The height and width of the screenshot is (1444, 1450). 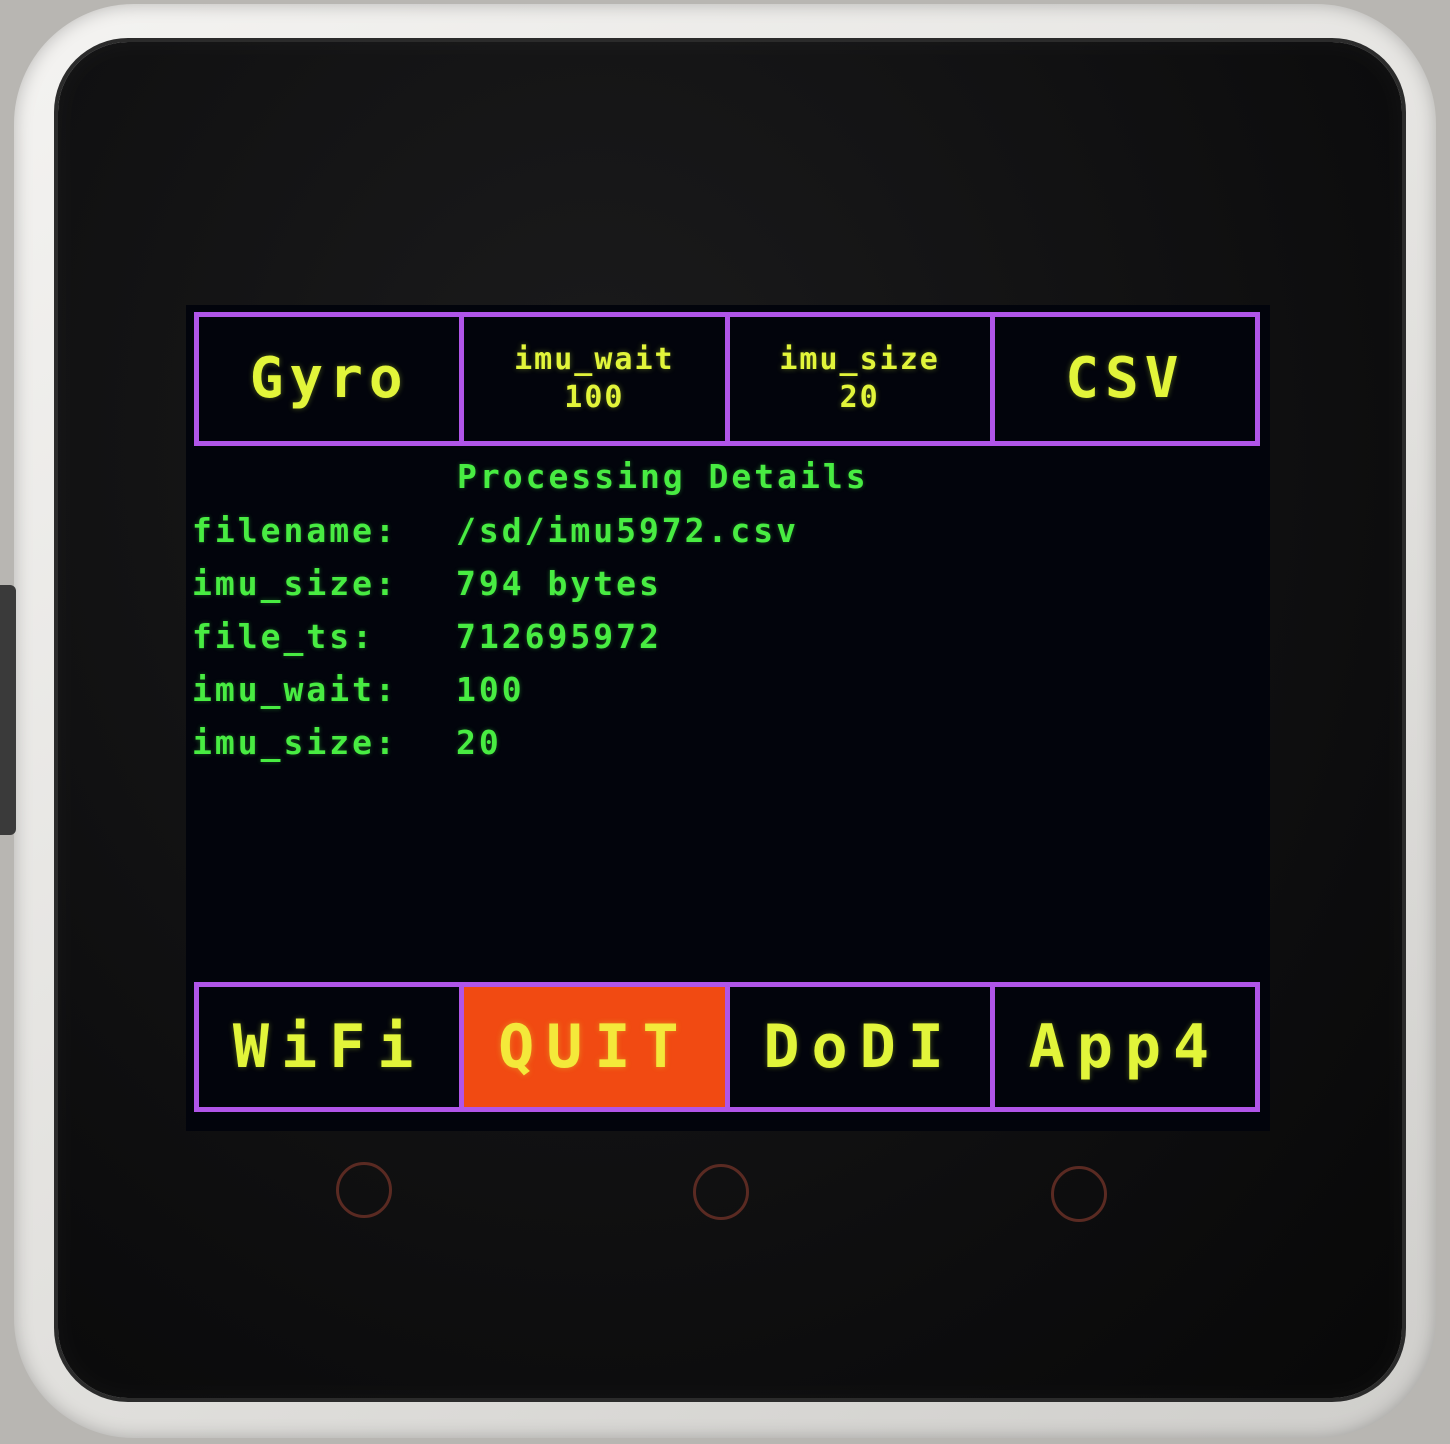 I want to click on app4-button: App4, so click(x=1124, y=1047).